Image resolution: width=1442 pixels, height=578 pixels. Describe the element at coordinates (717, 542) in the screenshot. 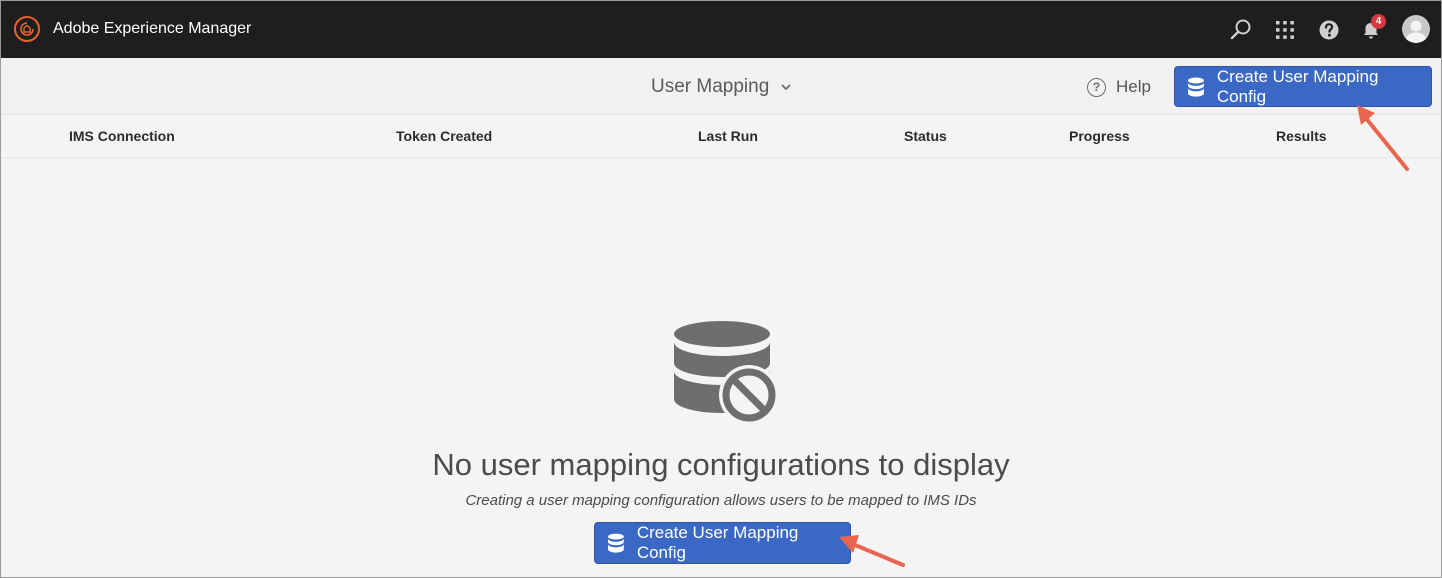

I see `empty-state-button-label: Create User Mapping Config` at that location.